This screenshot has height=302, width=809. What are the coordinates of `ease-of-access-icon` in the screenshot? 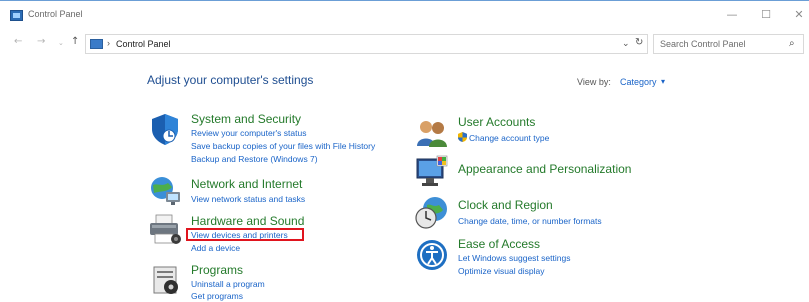 It's located at (432, 255).